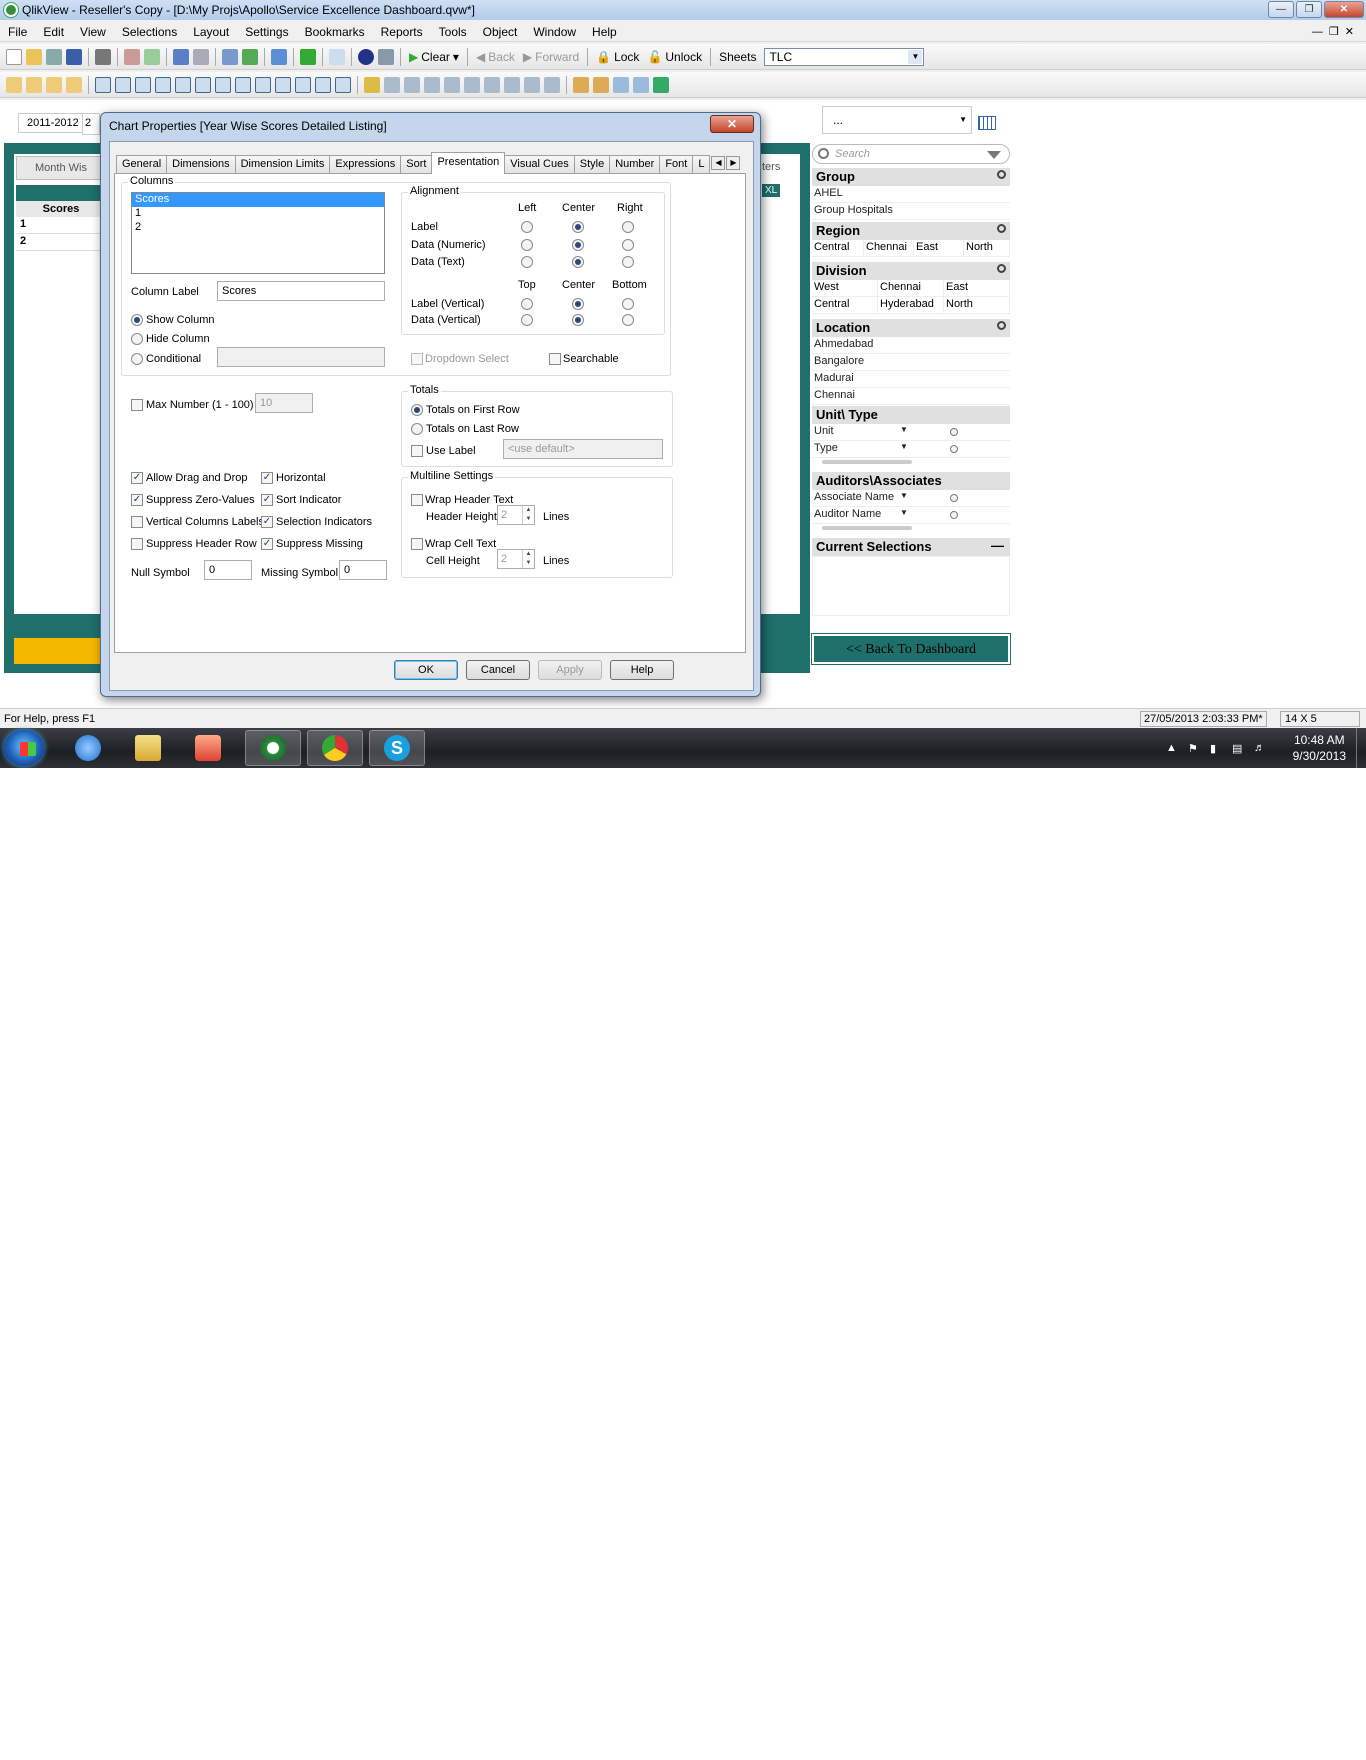  What do you see at coordinates (363, 570) in the screenshot?
I see `missing-symbol-field: 0` at bounding box center [363, 570].